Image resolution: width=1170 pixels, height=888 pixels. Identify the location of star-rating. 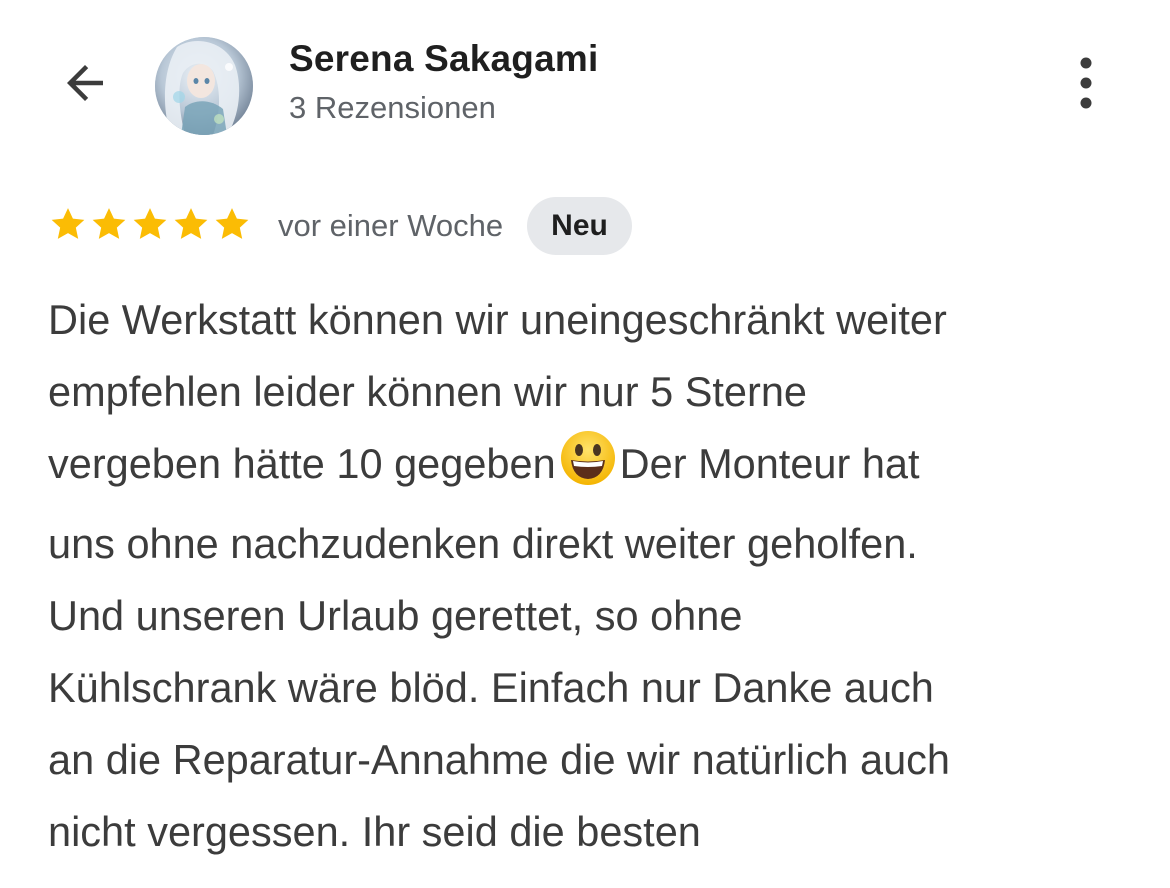
(150, 226).